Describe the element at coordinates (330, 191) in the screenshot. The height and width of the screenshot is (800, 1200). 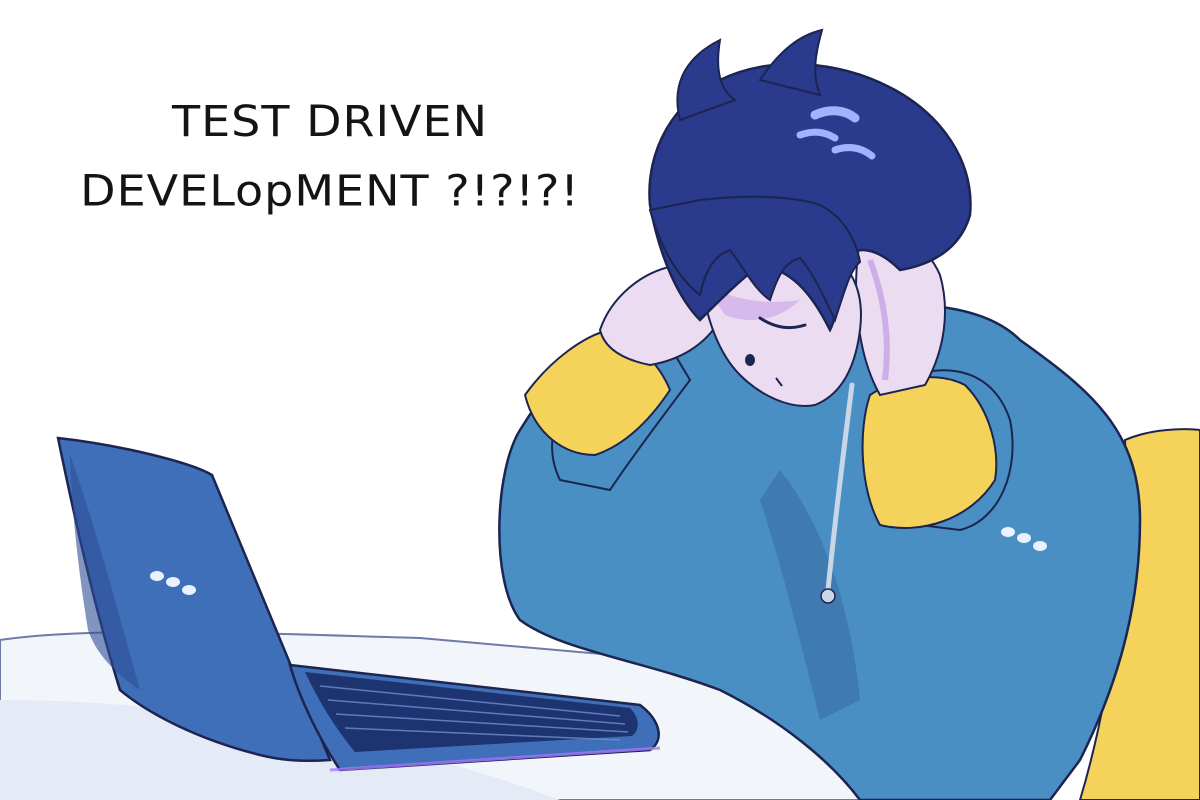
I see `caption-line-2: DEVELopMENT ?!?!?!` at that location.